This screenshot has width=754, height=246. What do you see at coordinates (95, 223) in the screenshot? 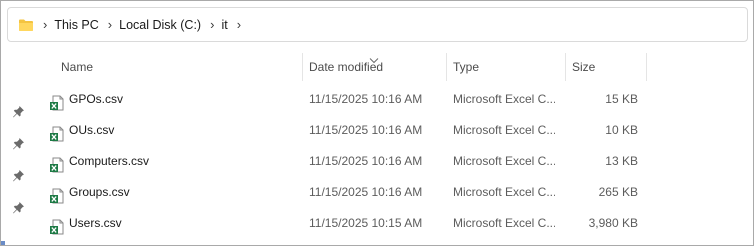
I see `file-name: Users.csv` at bounding box center [95, 223].